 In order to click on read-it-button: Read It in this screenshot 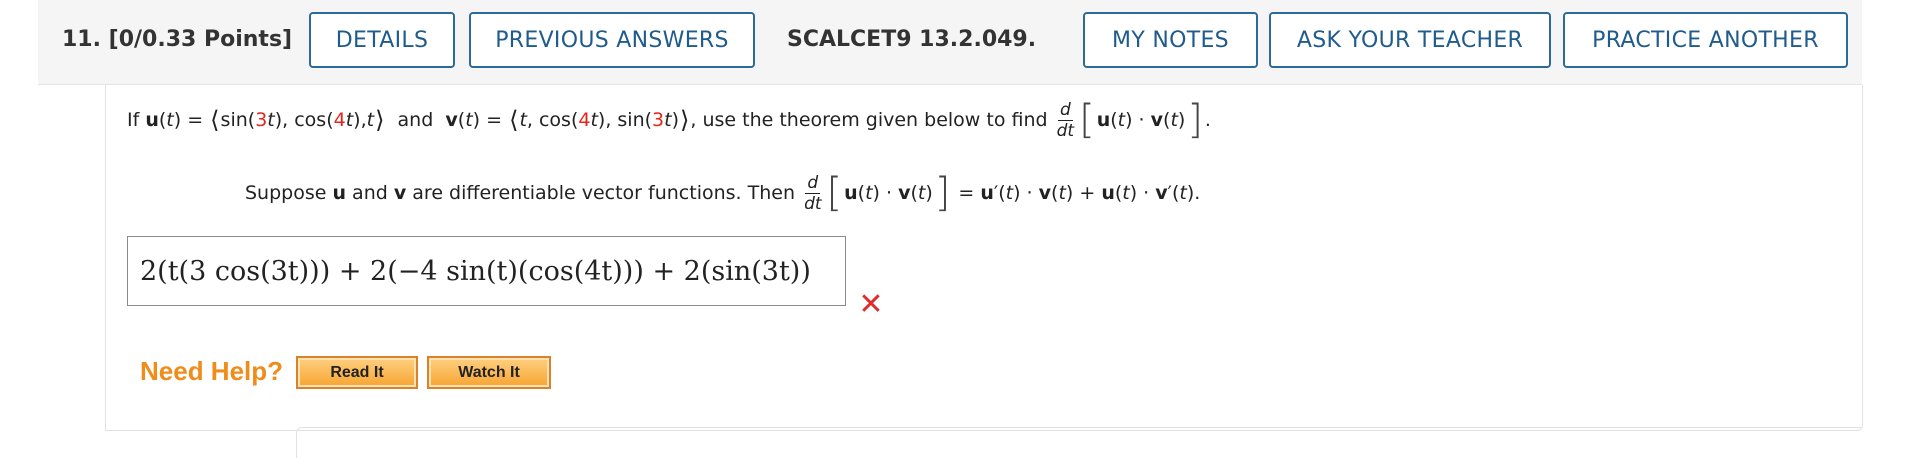, I will do `click(357, 372)`.